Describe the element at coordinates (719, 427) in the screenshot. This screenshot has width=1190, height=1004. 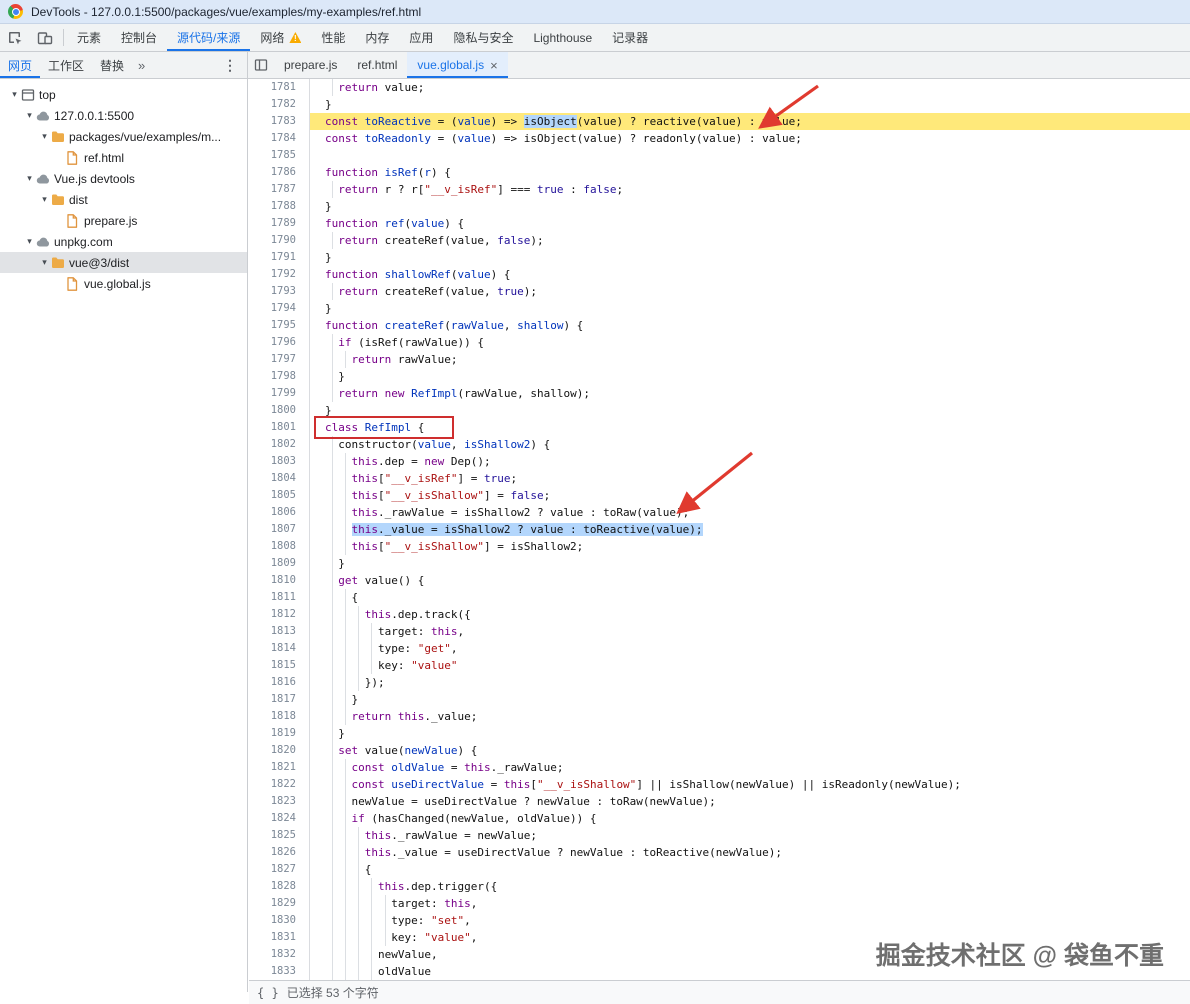
I see `code-line: 1801 class RefImpl {` at that location.